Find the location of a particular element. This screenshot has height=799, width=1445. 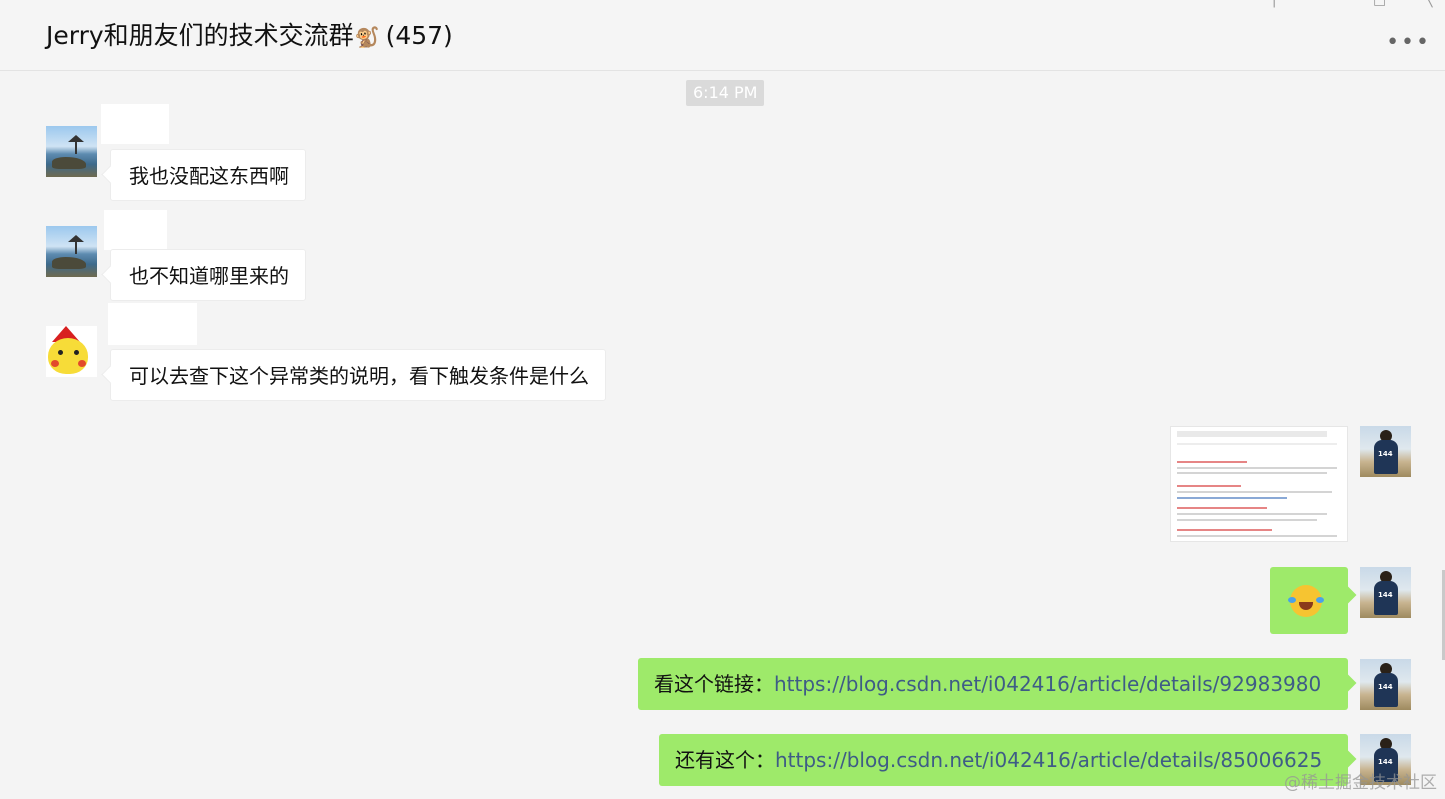

watermark: @稀土掘金技术社区 is located at coordinates (1360, 783).